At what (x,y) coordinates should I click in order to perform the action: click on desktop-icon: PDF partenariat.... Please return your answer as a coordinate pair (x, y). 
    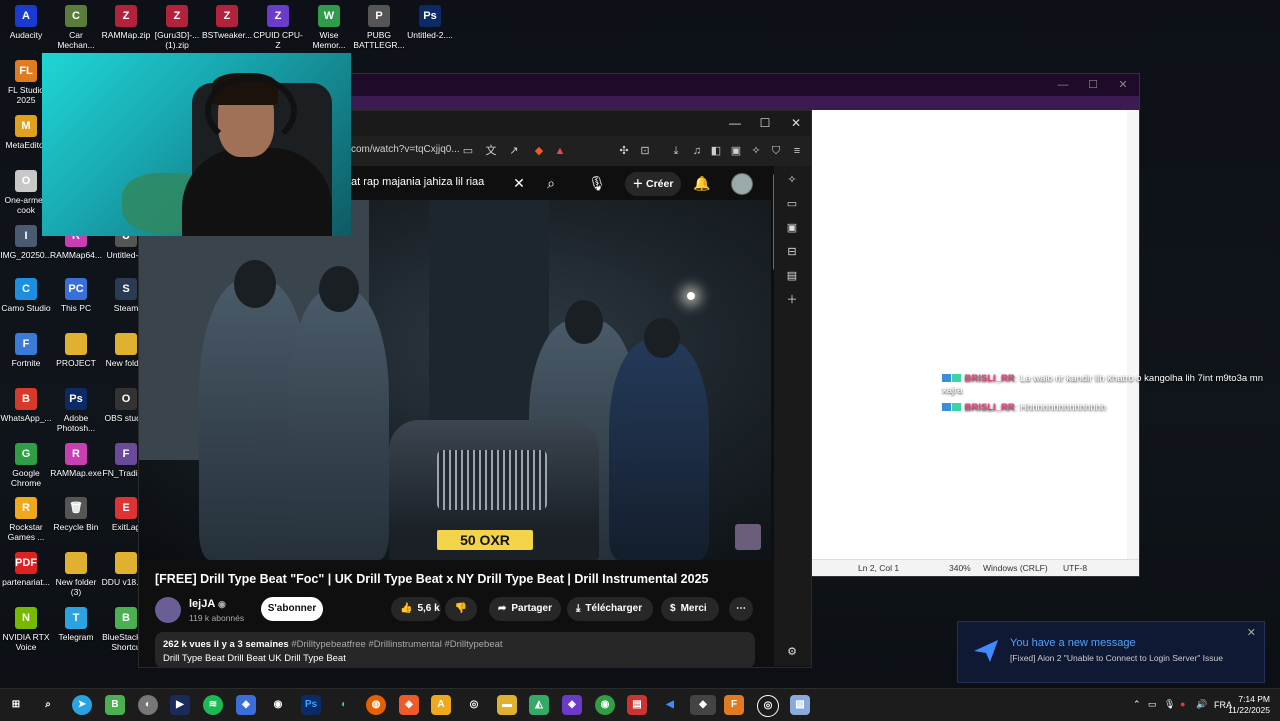
    Looking at the image, I should click on (26, 569).